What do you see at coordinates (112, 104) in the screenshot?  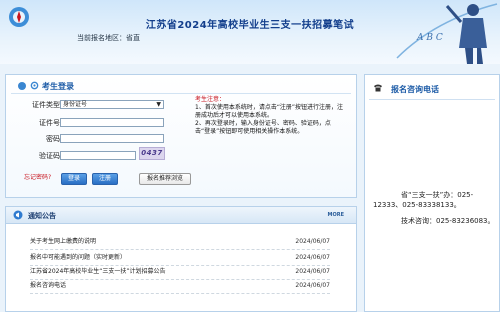 I see `id-type-select: 身份证号 ▼` at bounding box center [112, 104].